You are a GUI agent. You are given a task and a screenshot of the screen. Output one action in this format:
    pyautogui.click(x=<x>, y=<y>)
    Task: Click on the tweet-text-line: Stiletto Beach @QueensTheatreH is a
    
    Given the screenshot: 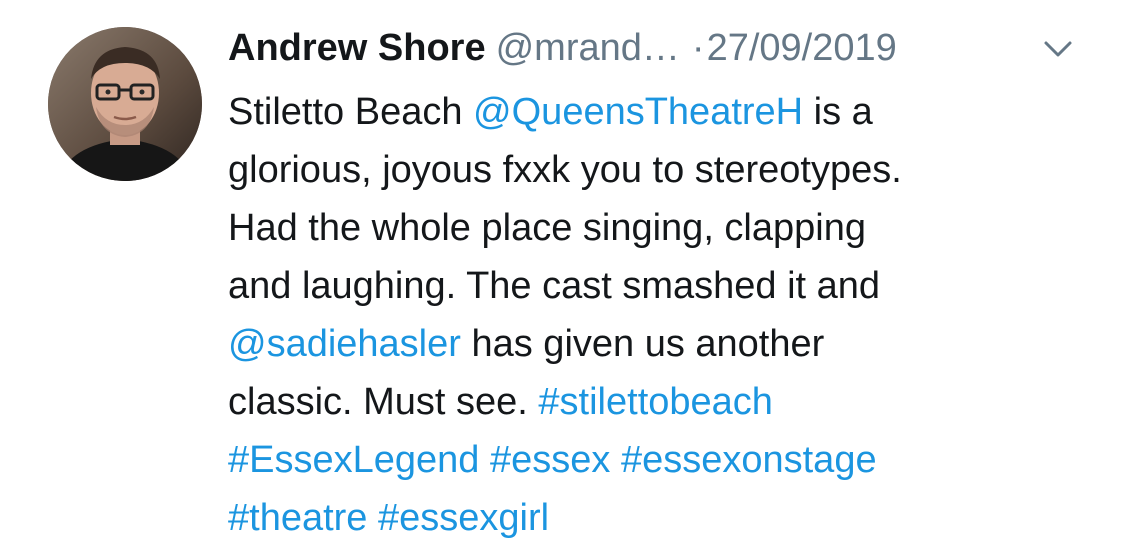 What is the action you would take?
    pyautogui.click(x=658, y=112)
    